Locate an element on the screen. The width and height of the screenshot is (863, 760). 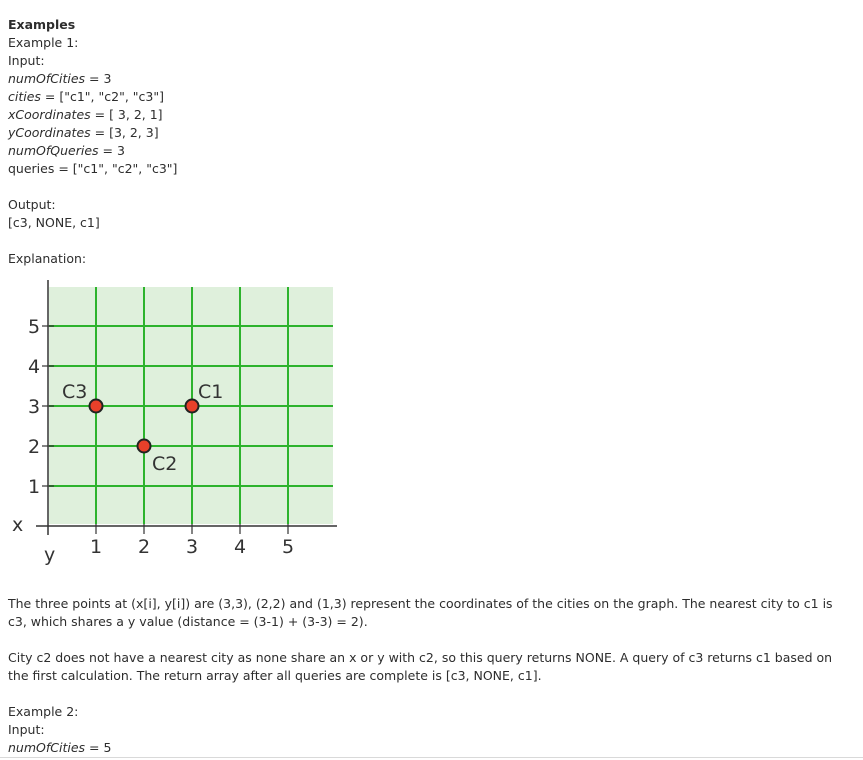
input-num-of-queries: numOfQueries = 3 is located at coordinates (66, 151).